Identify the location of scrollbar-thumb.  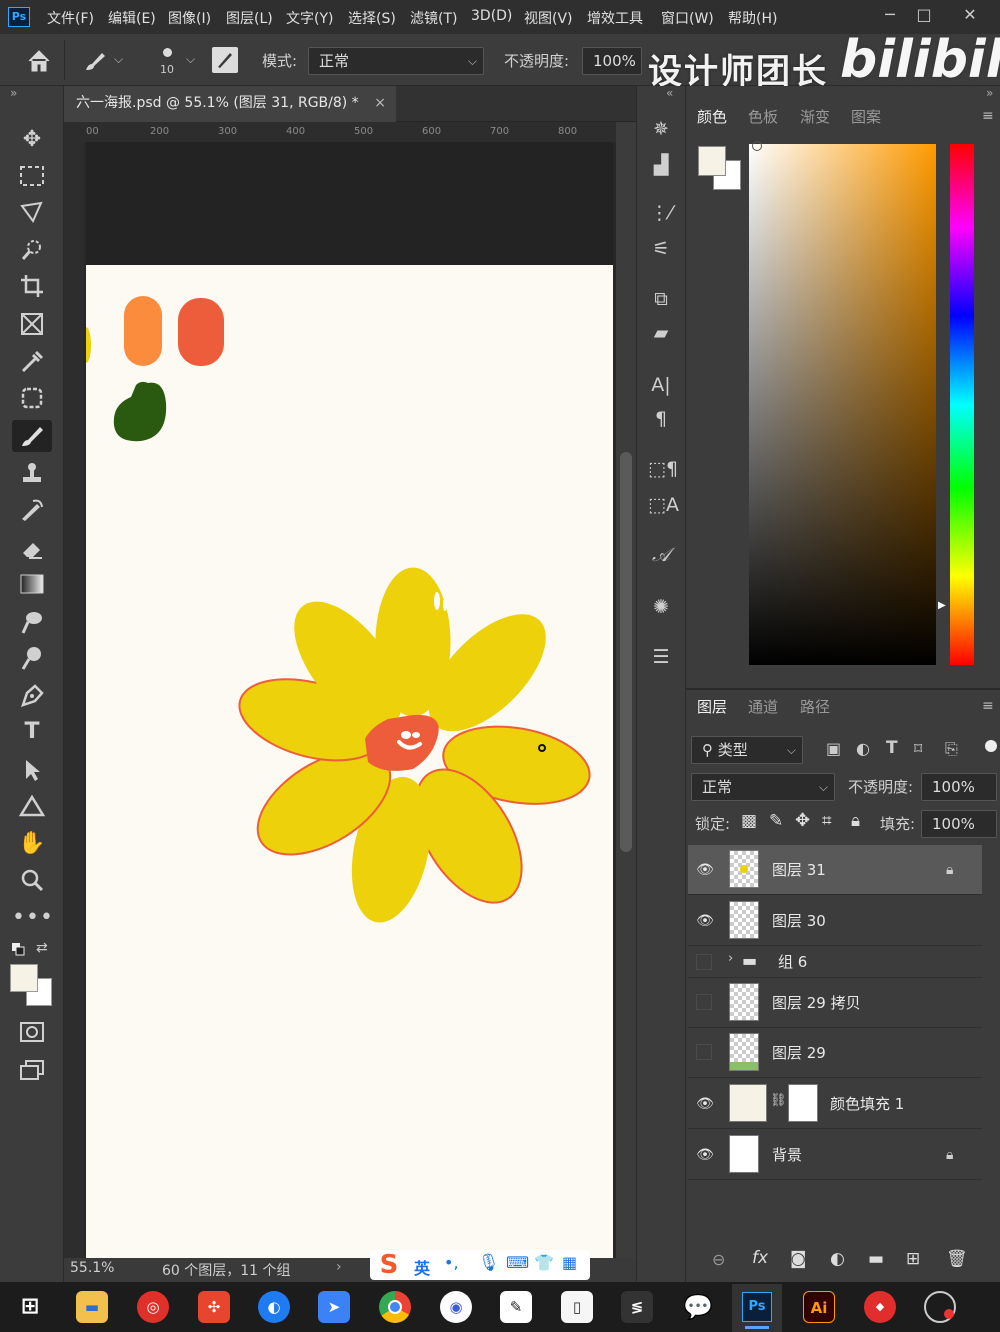
(626, 652).